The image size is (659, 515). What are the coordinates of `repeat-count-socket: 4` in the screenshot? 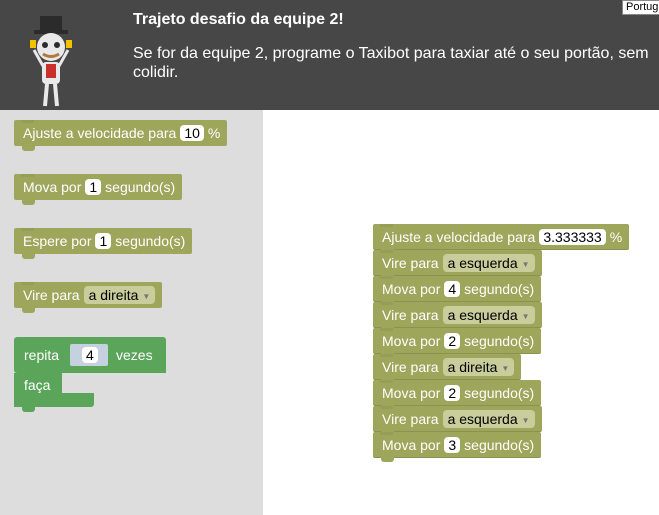 It's located at (89, 355).